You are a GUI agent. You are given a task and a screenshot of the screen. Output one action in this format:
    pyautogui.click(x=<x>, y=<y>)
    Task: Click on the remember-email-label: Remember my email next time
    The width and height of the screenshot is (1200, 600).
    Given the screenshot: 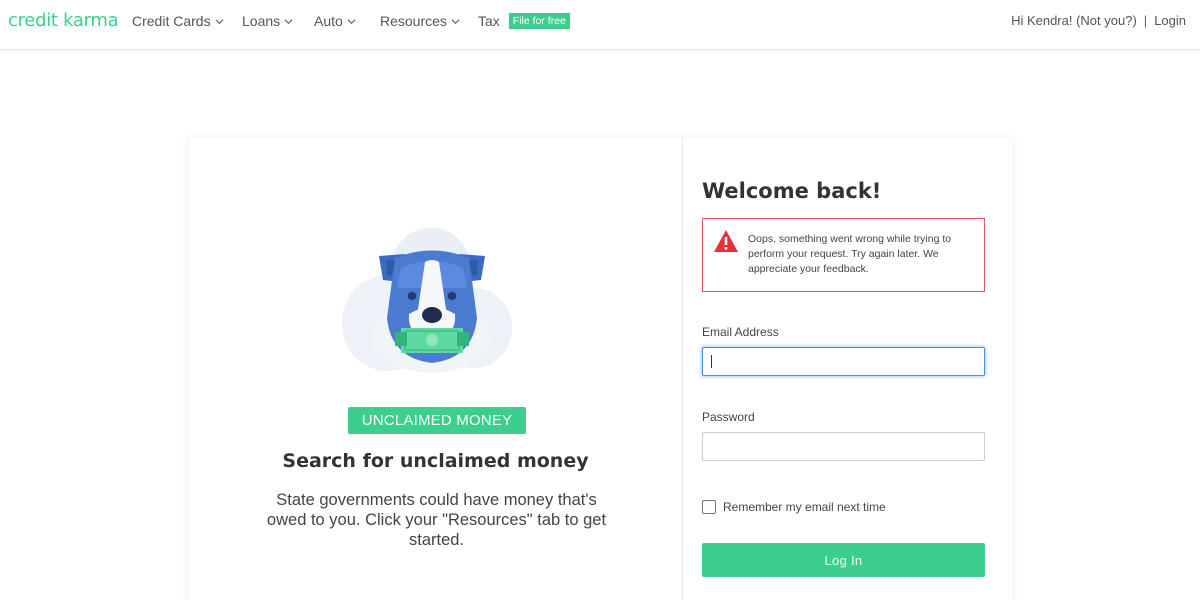 What is the action you would take?
    pyautogui.click(x=804, y=507)
    